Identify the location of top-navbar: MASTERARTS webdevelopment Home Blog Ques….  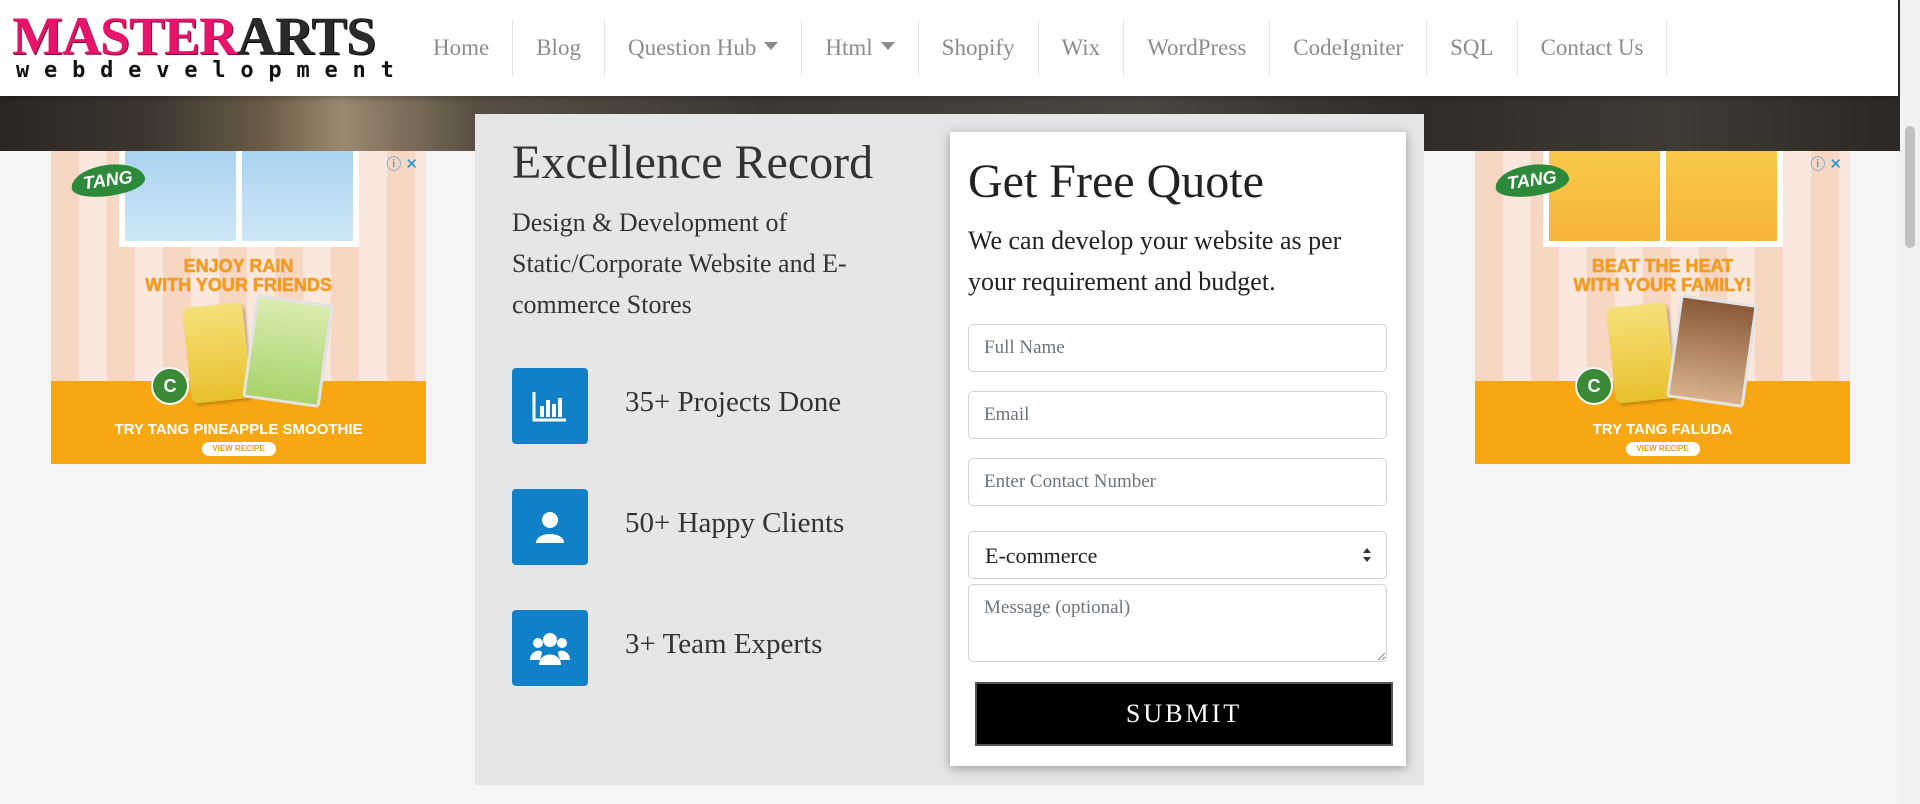
(949, 48).